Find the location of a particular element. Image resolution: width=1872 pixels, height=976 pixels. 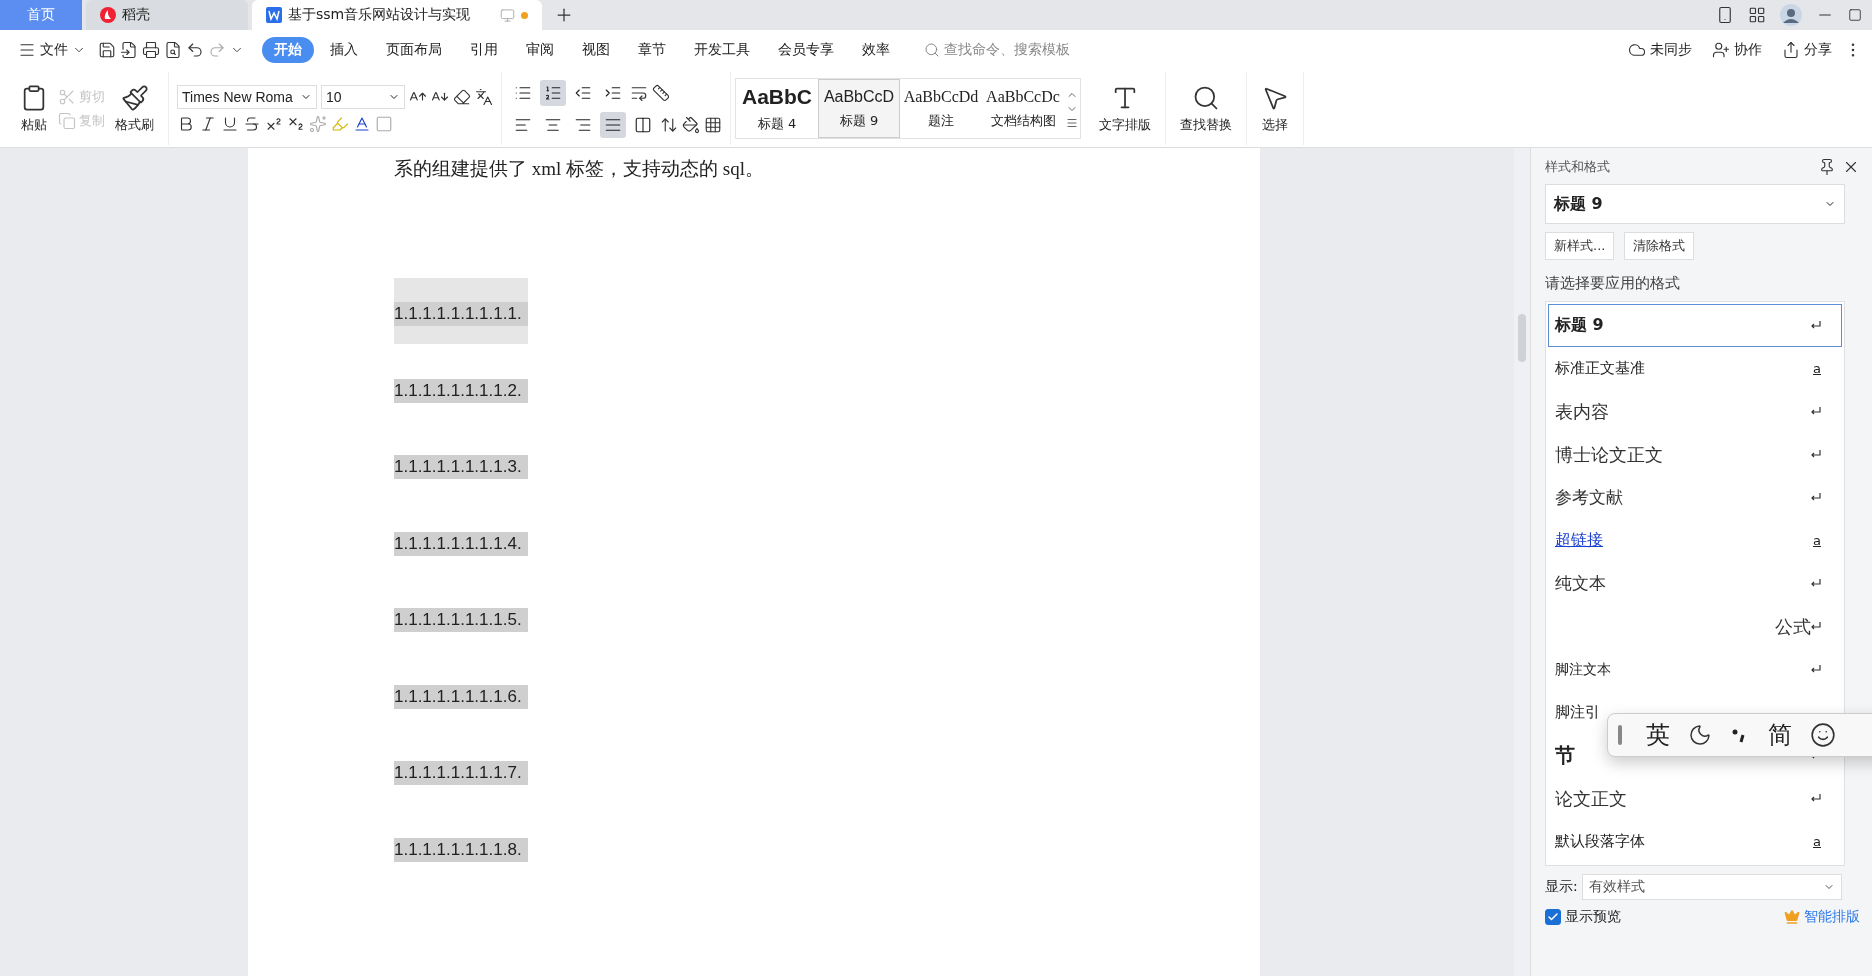

heading-number: 1.1.1.1.1.1.1.1.6. is located at coordinates (461, 696).